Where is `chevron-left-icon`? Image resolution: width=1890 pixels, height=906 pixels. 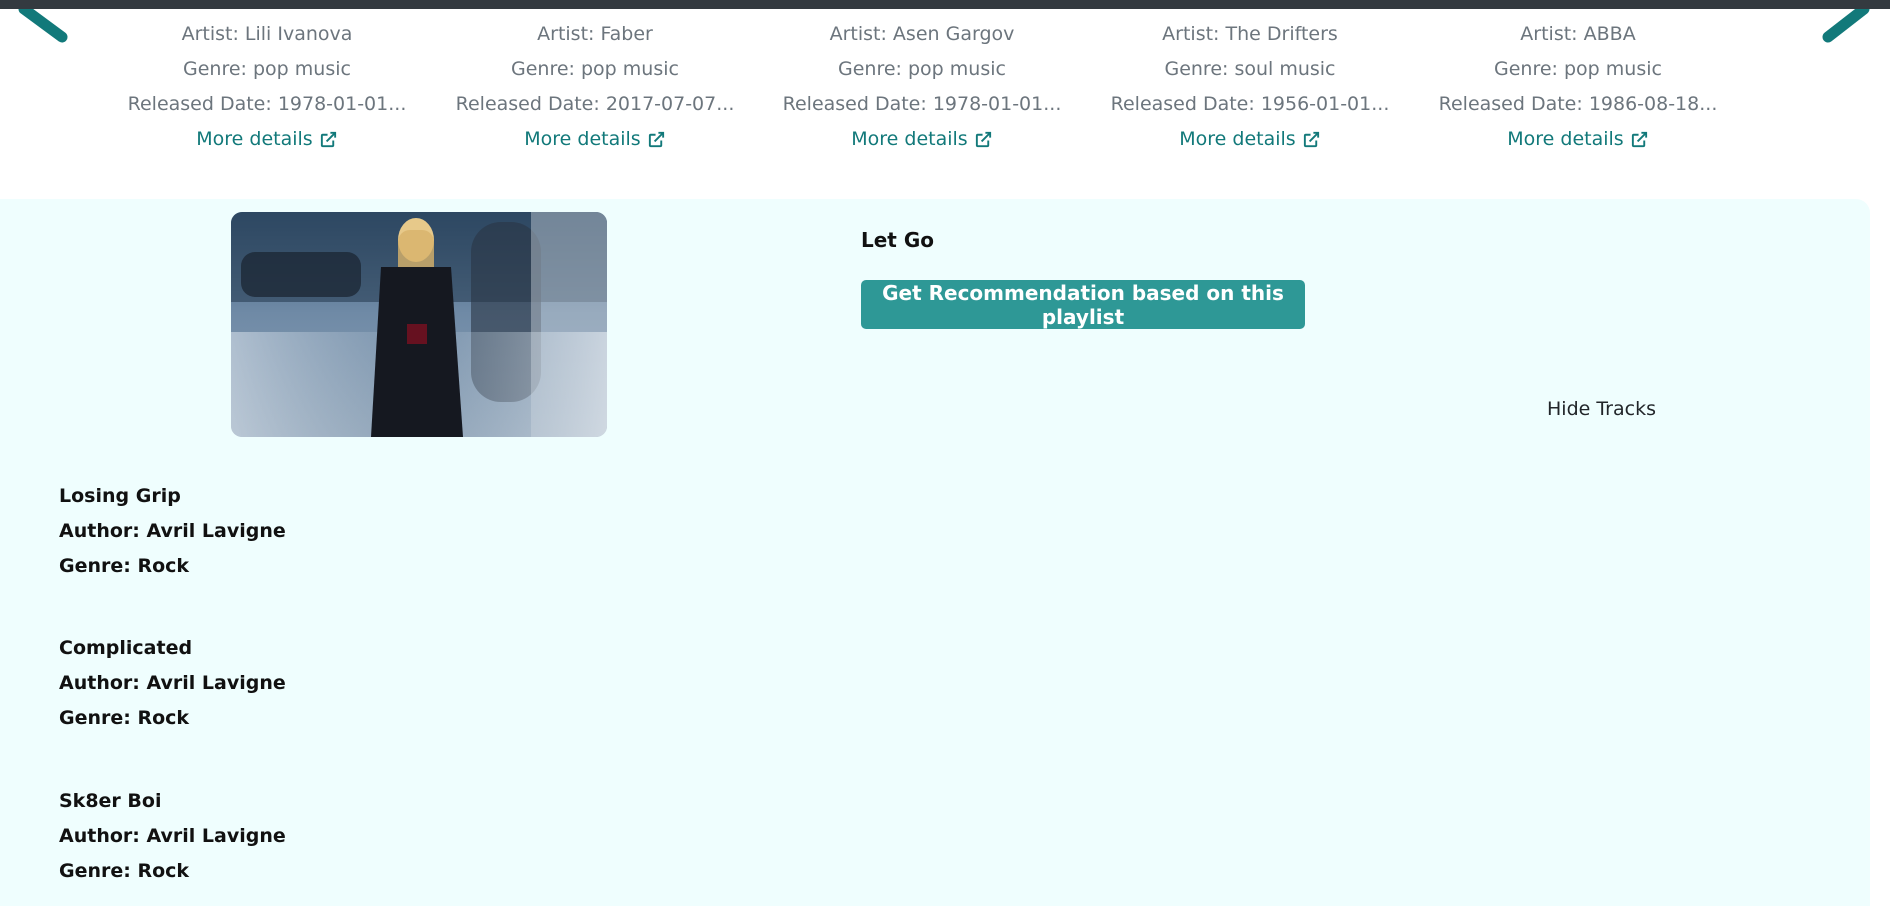
chevron-left-icon is located at coordinates (43, 23).